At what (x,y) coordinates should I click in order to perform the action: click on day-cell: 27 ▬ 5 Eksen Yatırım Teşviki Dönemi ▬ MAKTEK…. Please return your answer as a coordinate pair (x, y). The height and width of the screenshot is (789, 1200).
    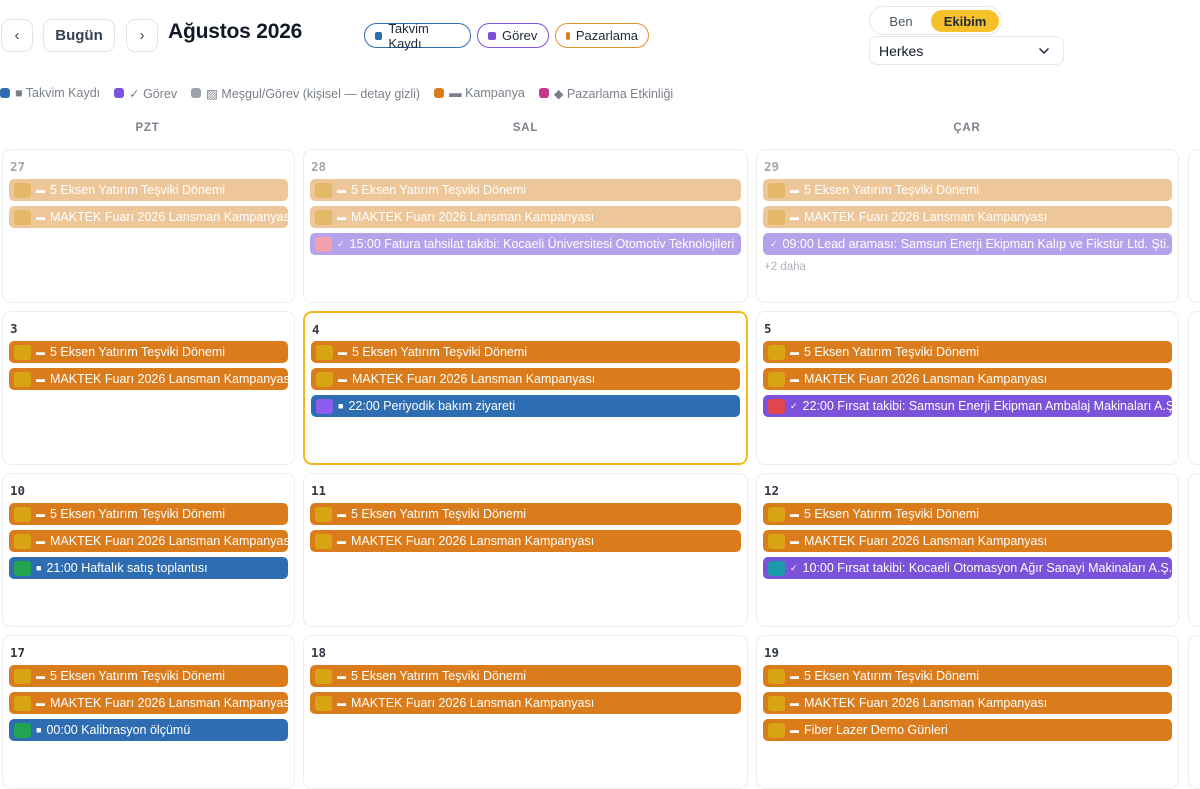
    Looking at the image, I should click on (148, 226).